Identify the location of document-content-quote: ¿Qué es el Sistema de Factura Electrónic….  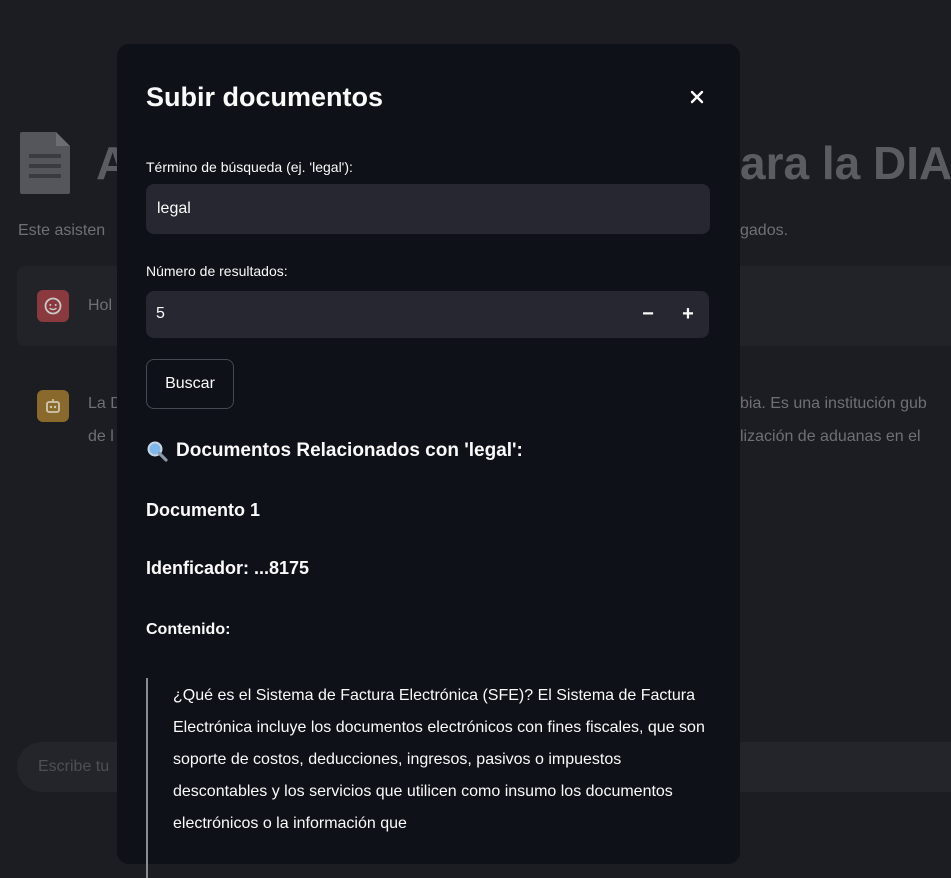
(429, 778).